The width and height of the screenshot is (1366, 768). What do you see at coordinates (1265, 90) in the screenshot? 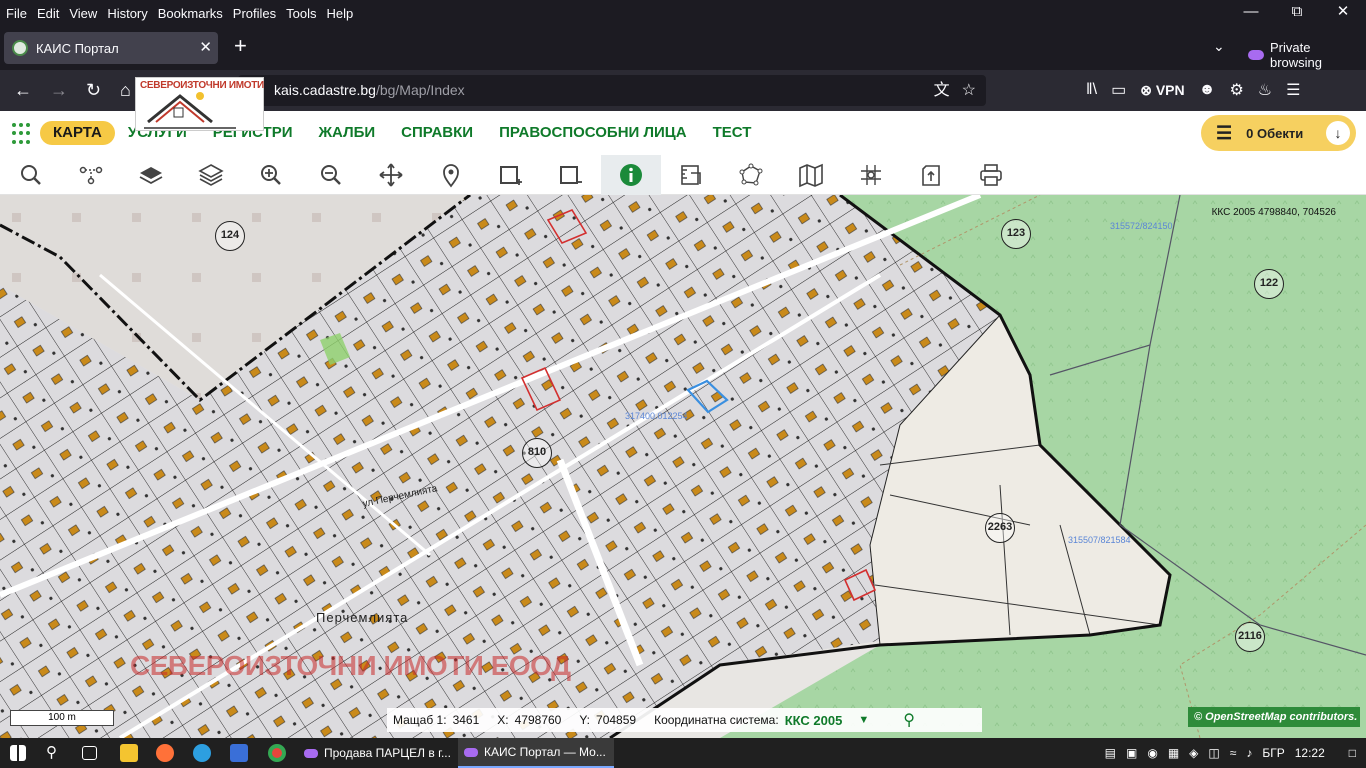
I see `fire-icon: ♨` at bounding box center [1265, 90].